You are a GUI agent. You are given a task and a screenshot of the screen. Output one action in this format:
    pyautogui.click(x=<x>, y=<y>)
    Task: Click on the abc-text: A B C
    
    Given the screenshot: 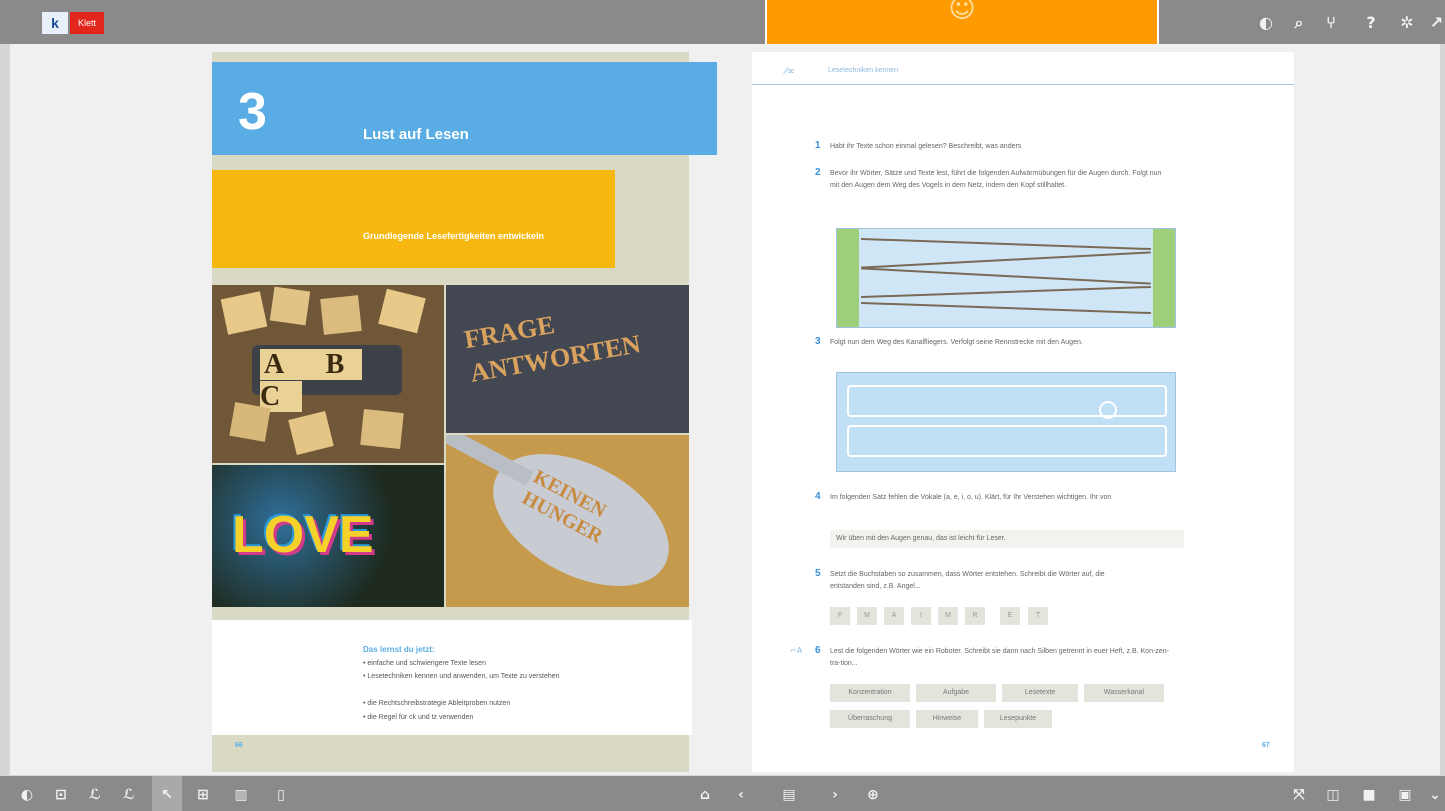 What is the action you would take?
    pyautogui.click(x=311, y=380)
    